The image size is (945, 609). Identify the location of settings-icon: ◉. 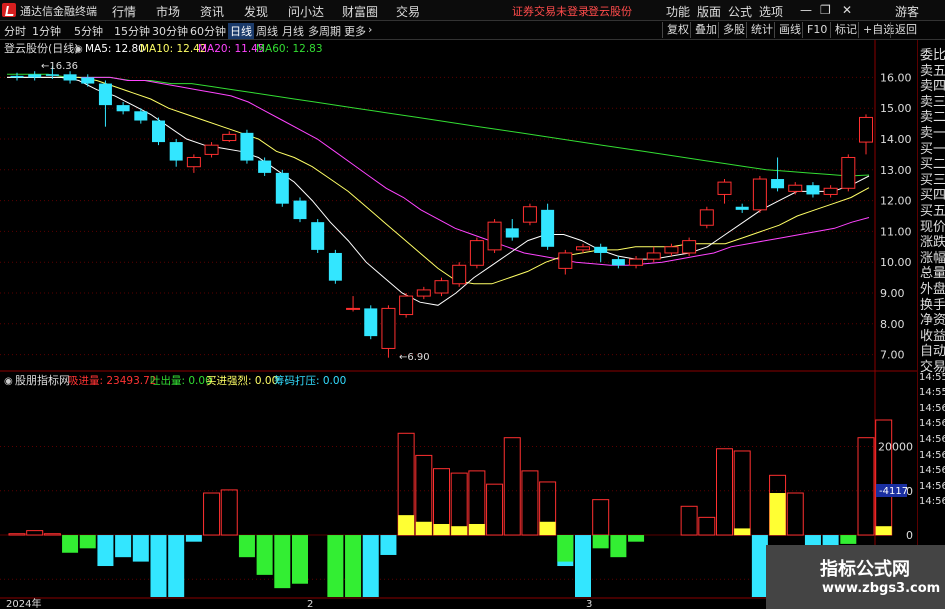
(78, 49).